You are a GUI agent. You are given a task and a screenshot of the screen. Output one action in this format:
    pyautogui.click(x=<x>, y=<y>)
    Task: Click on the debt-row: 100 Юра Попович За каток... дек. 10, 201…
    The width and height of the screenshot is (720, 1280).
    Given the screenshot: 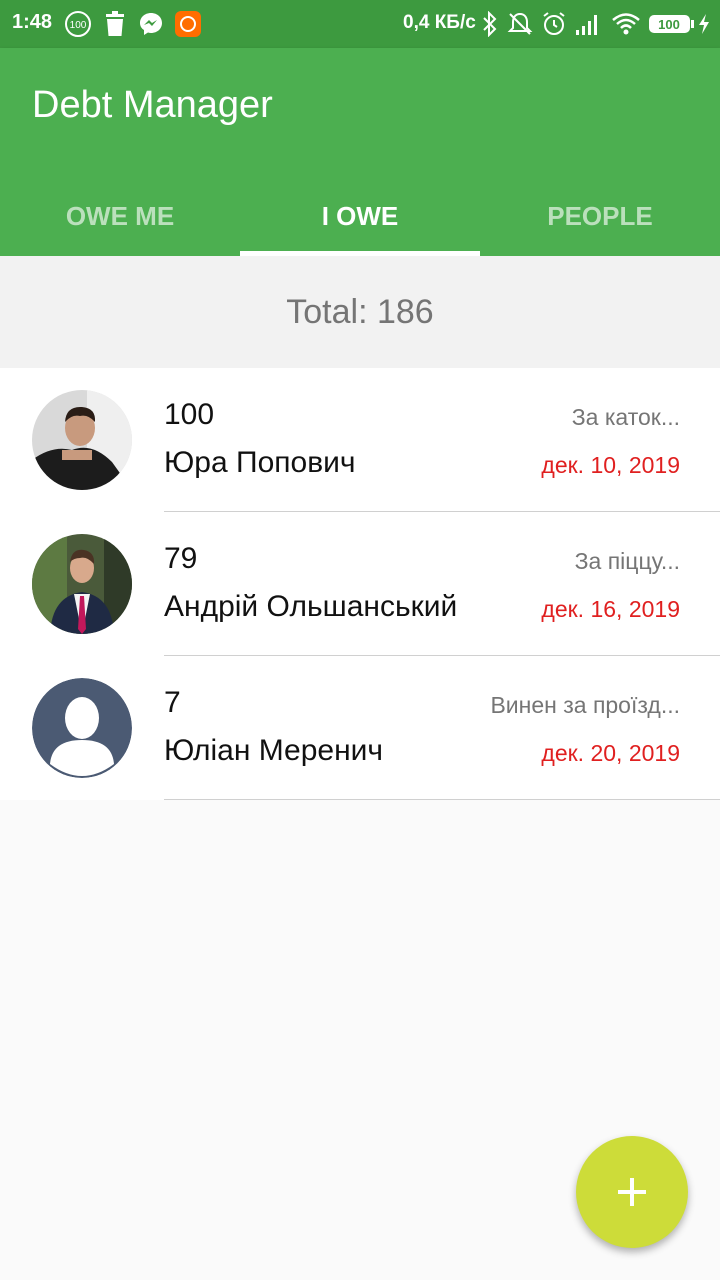 What is the action you would take?
    pyautogui.click(x=360, y=440)
    